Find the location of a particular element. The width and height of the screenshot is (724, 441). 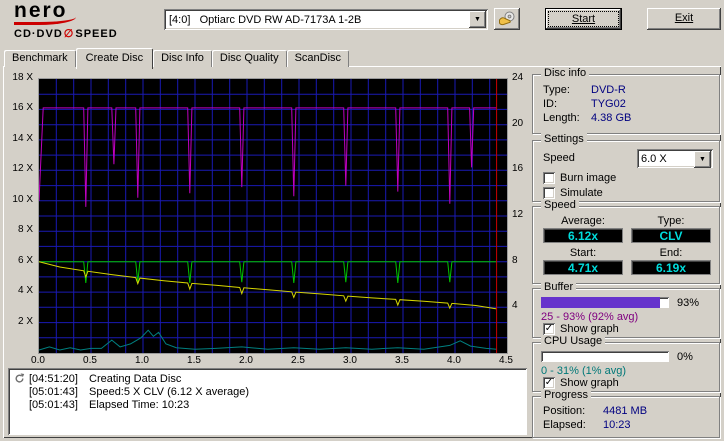

hand-disc-icon is located at coordinates (507, 18).